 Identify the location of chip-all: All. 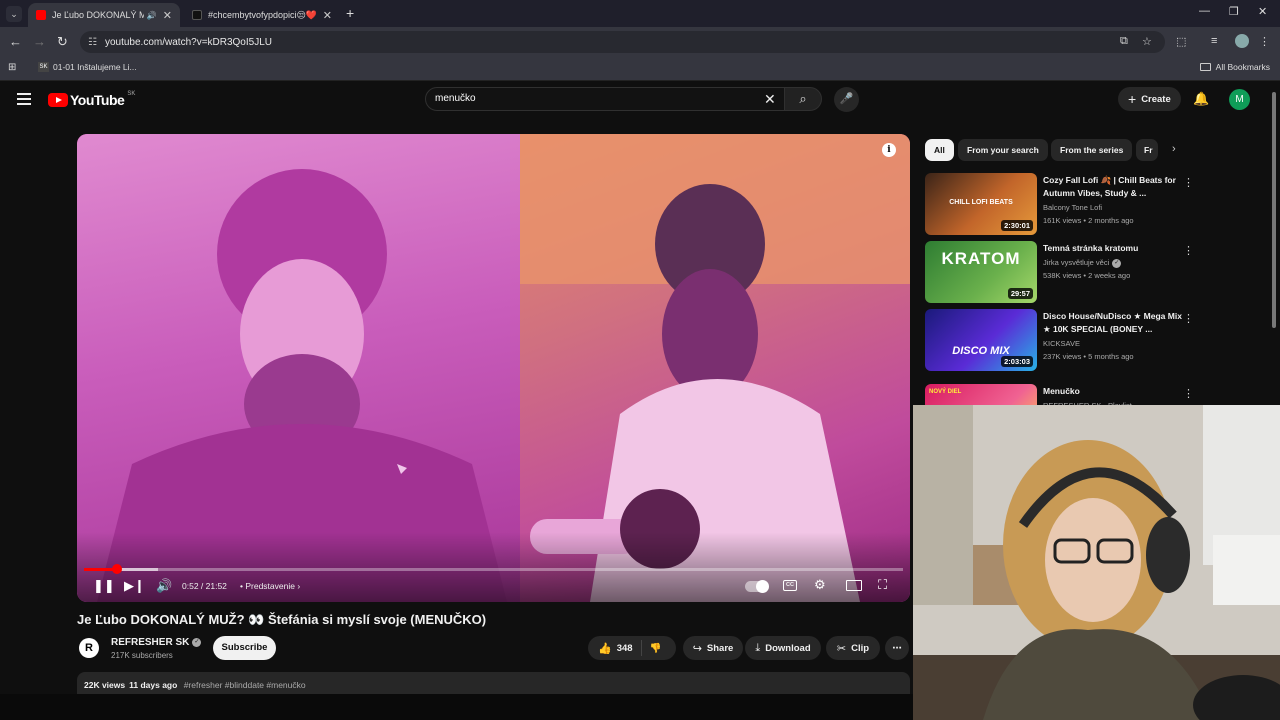
(939, 150).